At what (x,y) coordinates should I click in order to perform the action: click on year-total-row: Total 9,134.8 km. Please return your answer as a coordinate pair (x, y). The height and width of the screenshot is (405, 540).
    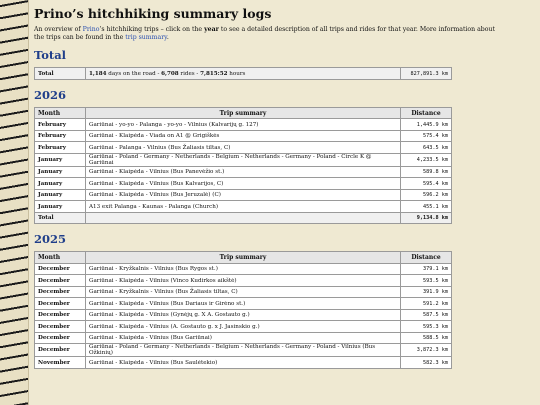
    Looking at the image, I should click on (243, 218).